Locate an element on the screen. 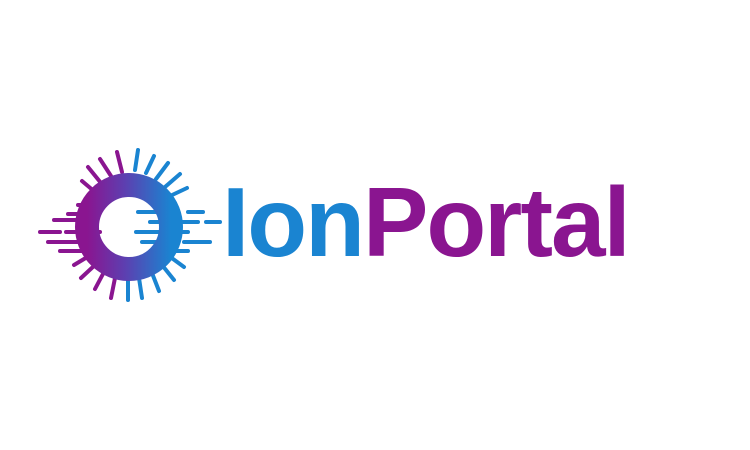 The width and height of the screenshot is (750, 450). ion-ring-icon is located at coordinates (130, 225).